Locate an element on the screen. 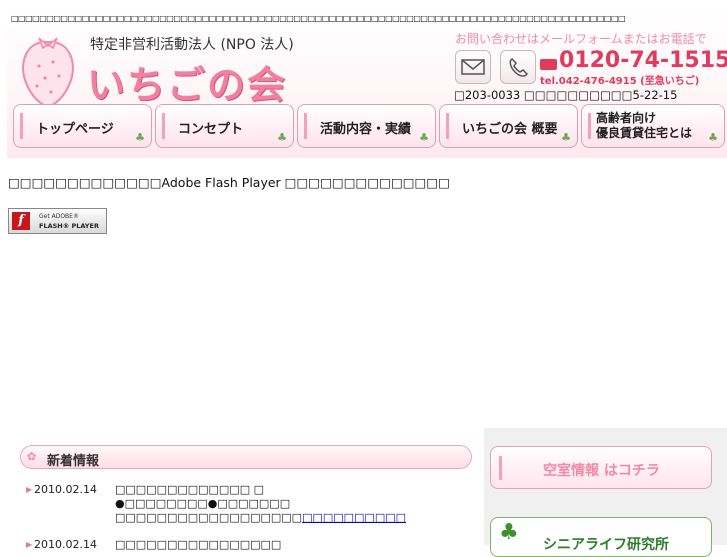 The width and height of the screenshot is (727, 557). address: □203-0033 □□□□□□□□□□5-22-15 is located at coordinates (566, 95).